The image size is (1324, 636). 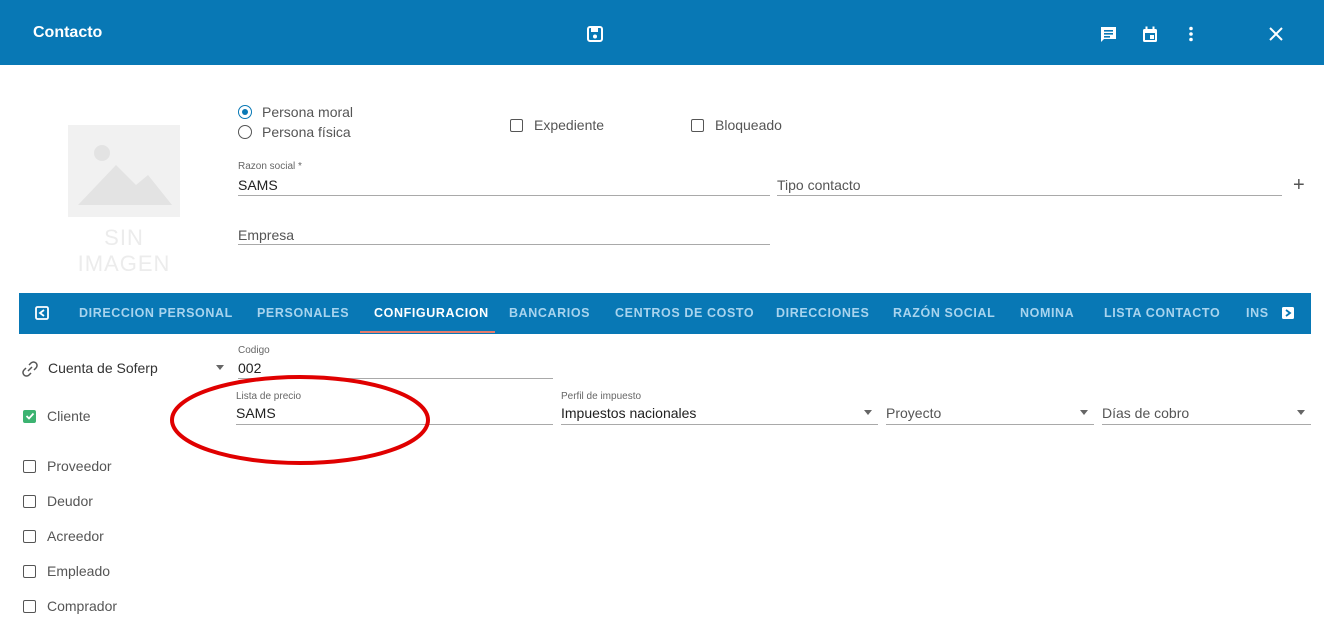 What do you see at coordinates (944, 313) in the screenshot?
I see `tab-razon-social: RAZÓN SOCIAL` at bounding box center [944, 313].